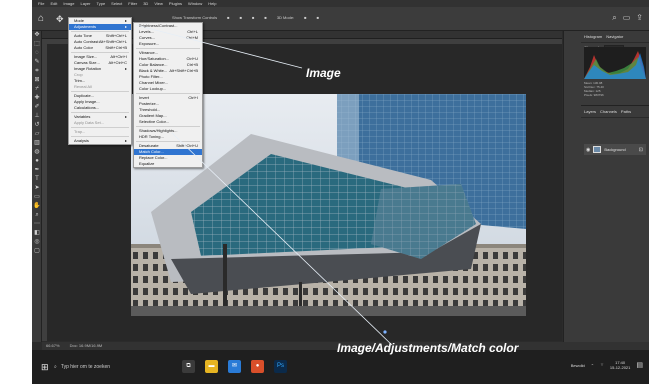 The height and width of the screenshot is (384, 672). I want to click on eraser-icon: ▱, so click(37, 134).